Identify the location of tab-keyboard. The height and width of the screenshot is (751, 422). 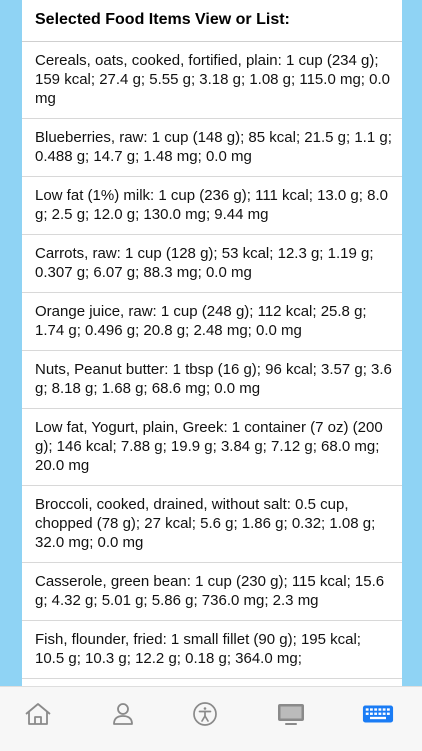
(378, 714).